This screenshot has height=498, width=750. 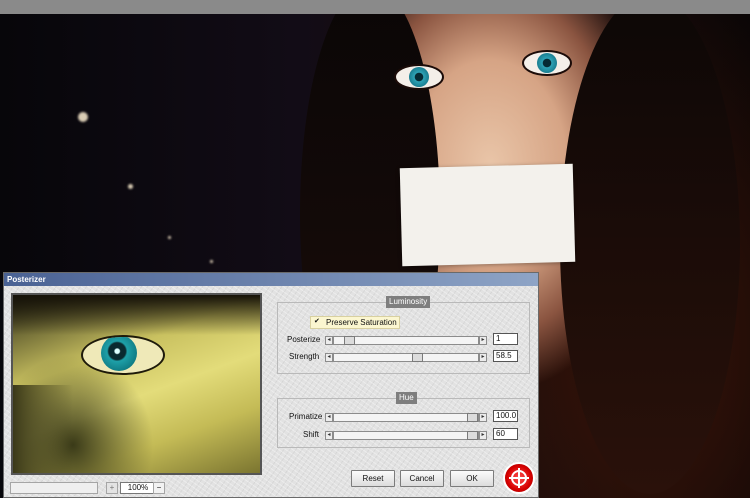 I want to click on posterize-value-field: 1, so click(x=505, y=339).